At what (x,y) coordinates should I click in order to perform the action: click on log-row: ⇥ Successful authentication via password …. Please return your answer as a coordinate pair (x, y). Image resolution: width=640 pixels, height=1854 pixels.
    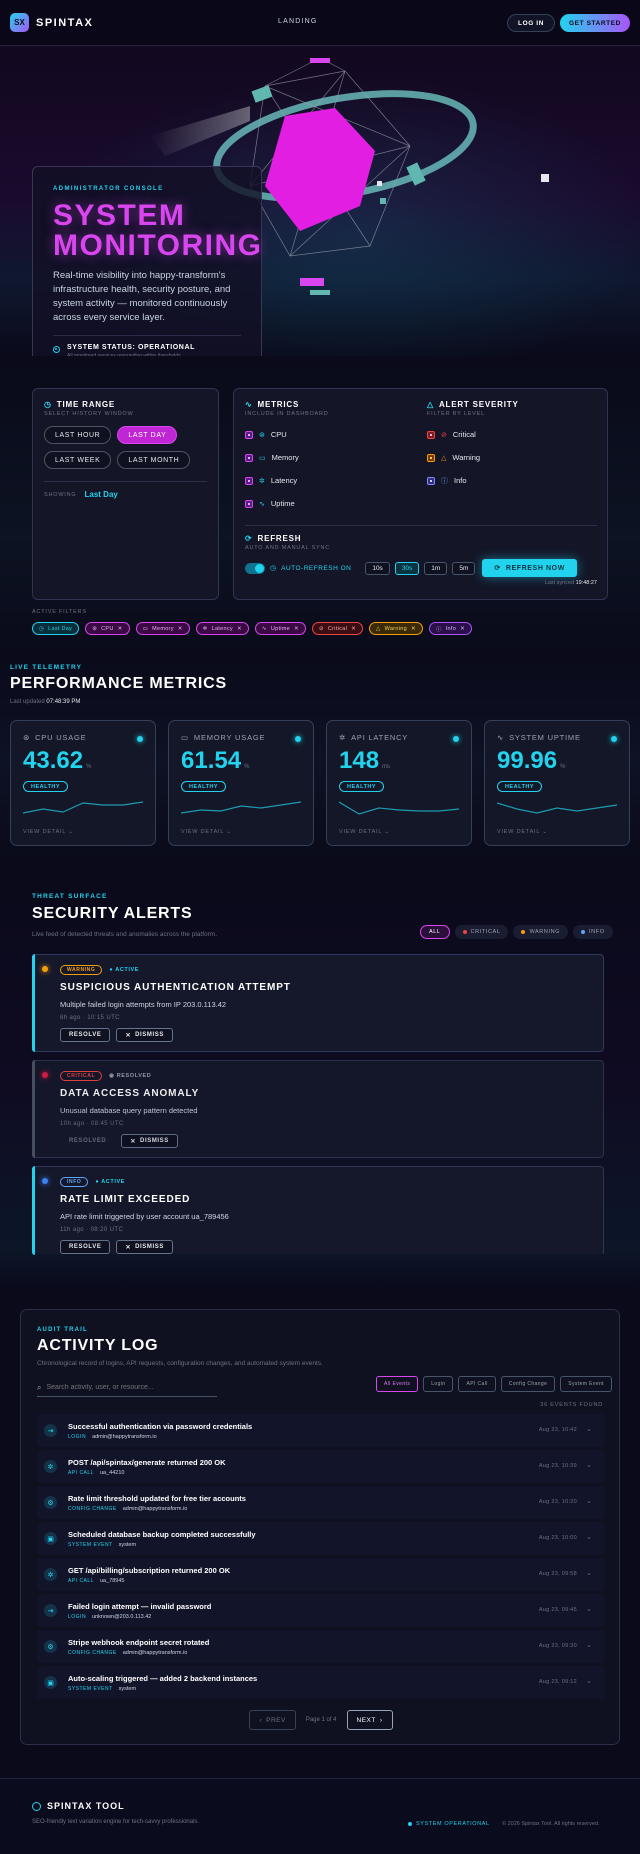
    Looking at the image, I should click on (321, 1430).